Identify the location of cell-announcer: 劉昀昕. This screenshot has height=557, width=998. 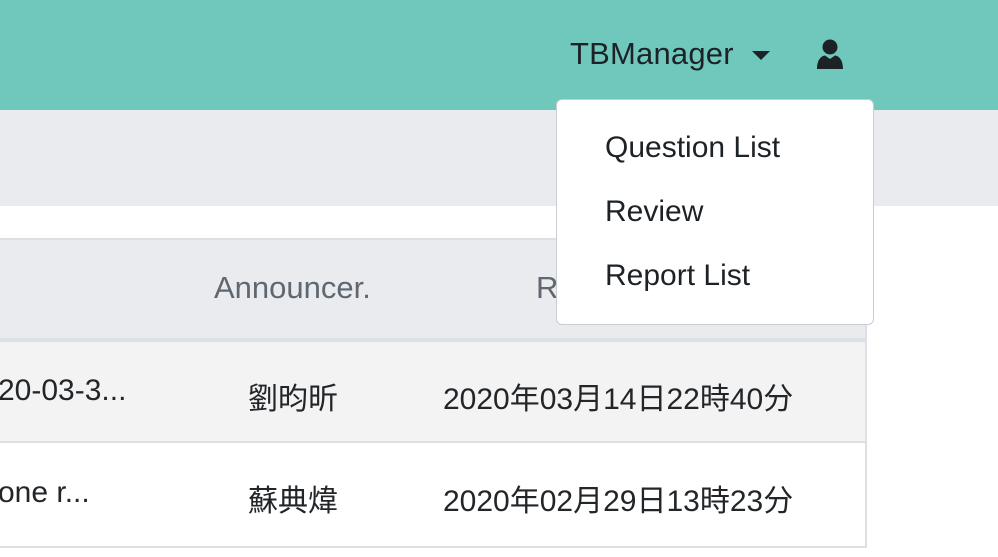
(293, 399).